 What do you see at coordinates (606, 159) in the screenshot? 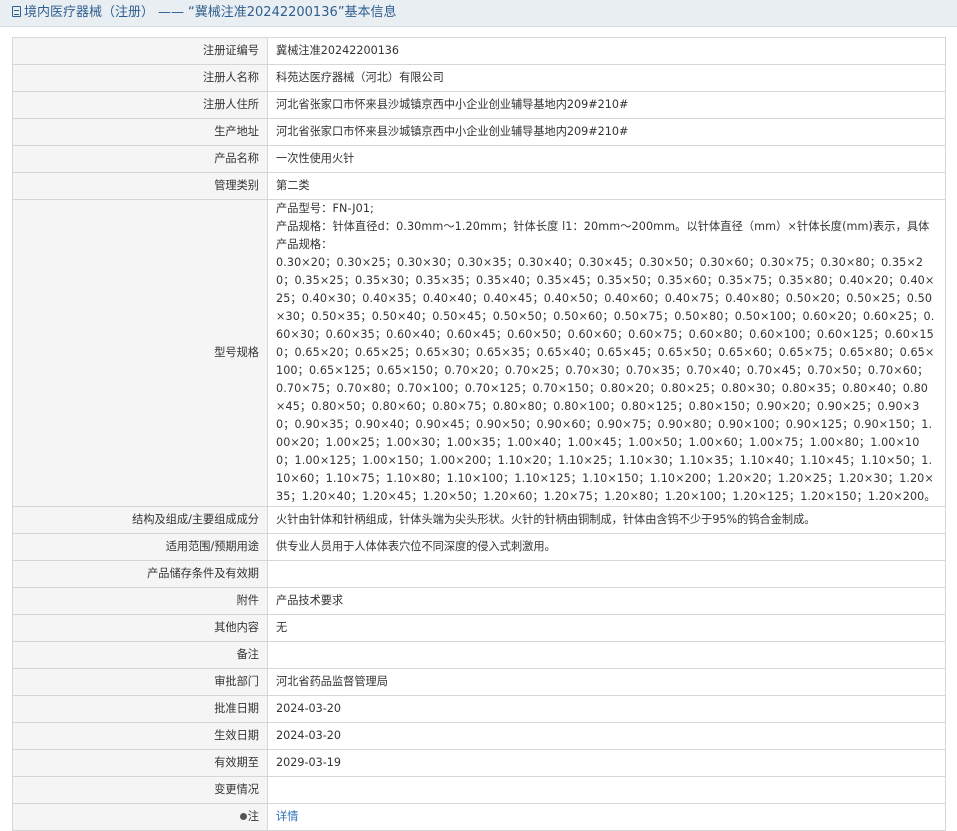
I see `field-value: 一次性使用火针` at bounding box center [606, 159].